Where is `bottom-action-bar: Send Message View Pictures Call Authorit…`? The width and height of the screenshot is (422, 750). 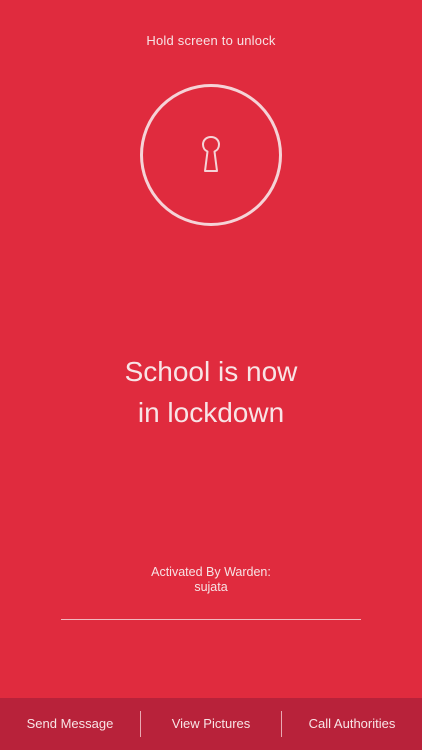
bottom-action-bar: Send Message View Pictures Call Authorit… is located at coordinates (211, 724).